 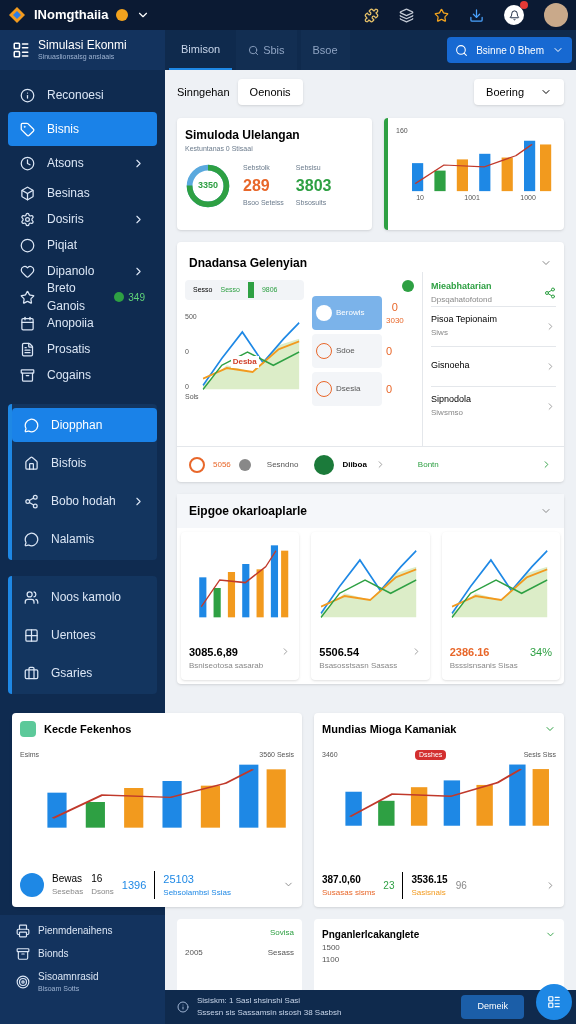 I want to click on summary-delta: 96, so click(x=461, y=886).